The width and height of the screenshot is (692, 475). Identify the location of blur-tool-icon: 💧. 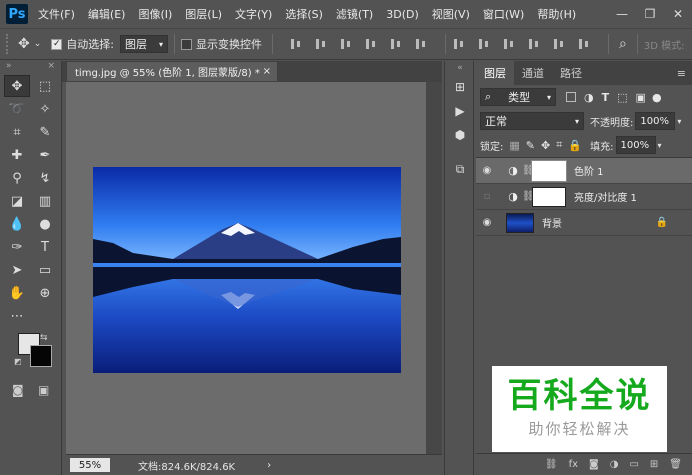
(17, 224).